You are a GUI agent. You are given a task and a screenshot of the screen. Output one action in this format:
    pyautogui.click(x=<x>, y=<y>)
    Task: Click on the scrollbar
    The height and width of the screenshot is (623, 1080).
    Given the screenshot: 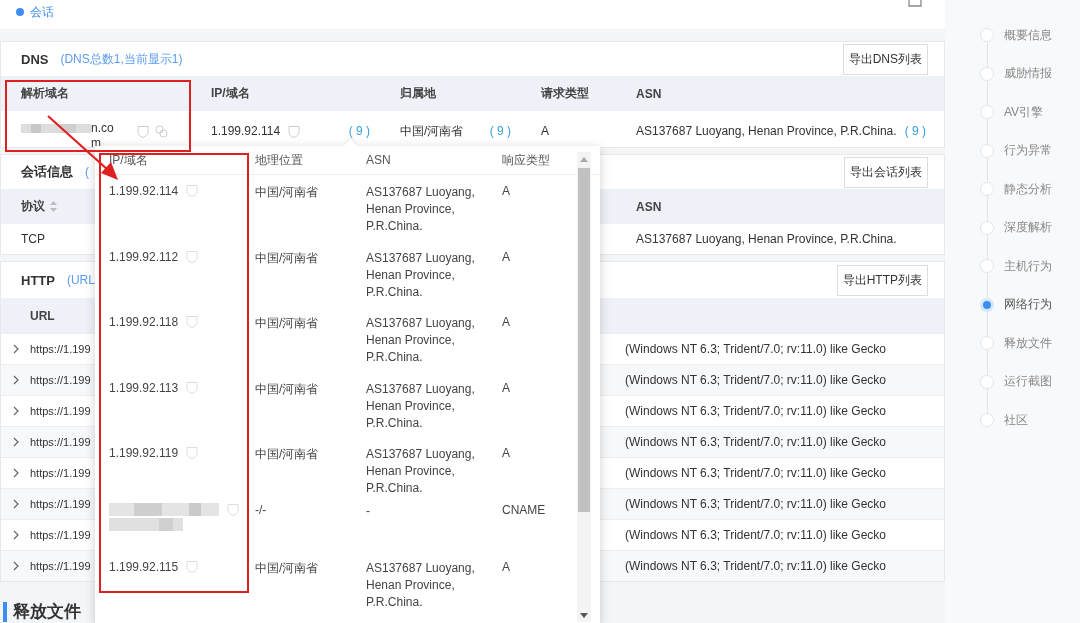 What is the action you would take?
    pyautogui.click(x=584, y=387)
    